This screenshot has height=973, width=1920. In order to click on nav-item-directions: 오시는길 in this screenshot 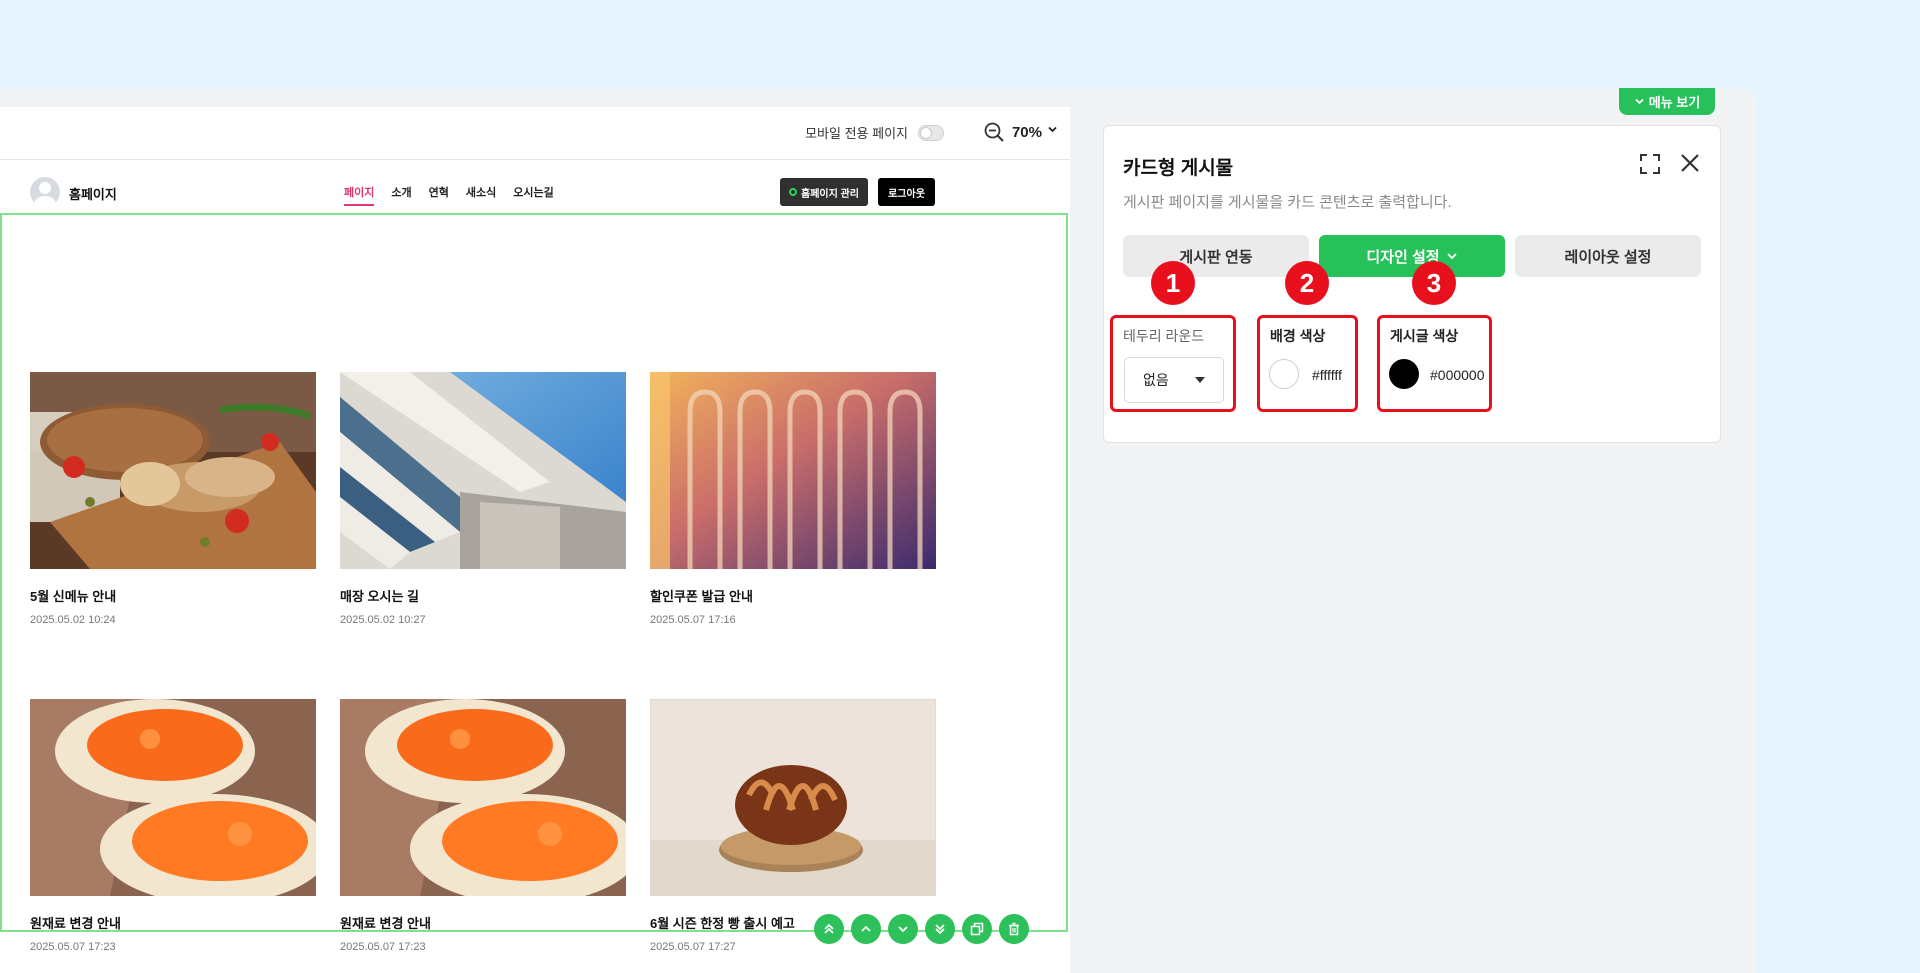, I will do `click(533, 195)`.